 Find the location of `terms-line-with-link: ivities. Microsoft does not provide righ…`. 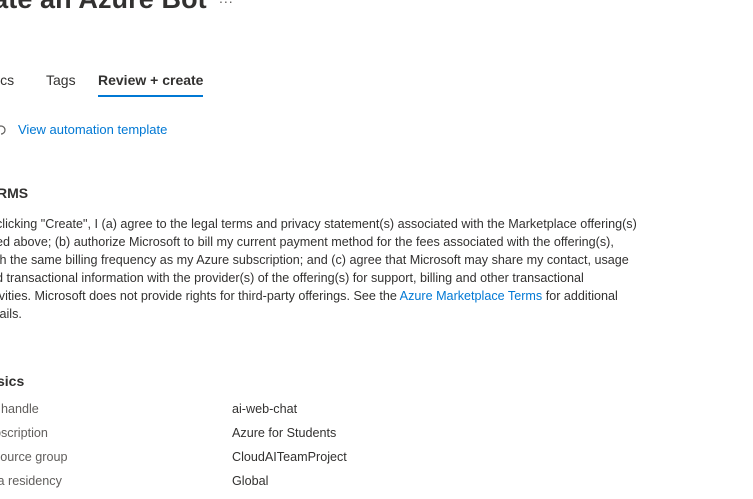

terms-line-with-link: ivities. Microsoft does not provide righ… is located at coordinates (330, 296).